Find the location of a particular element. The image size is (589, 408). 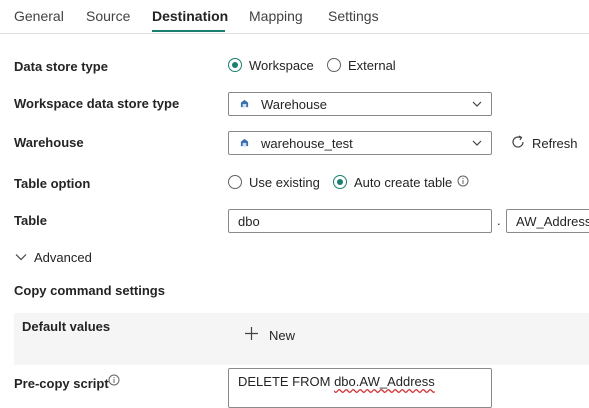

table-label: Table is located at coordinates (30, 220).